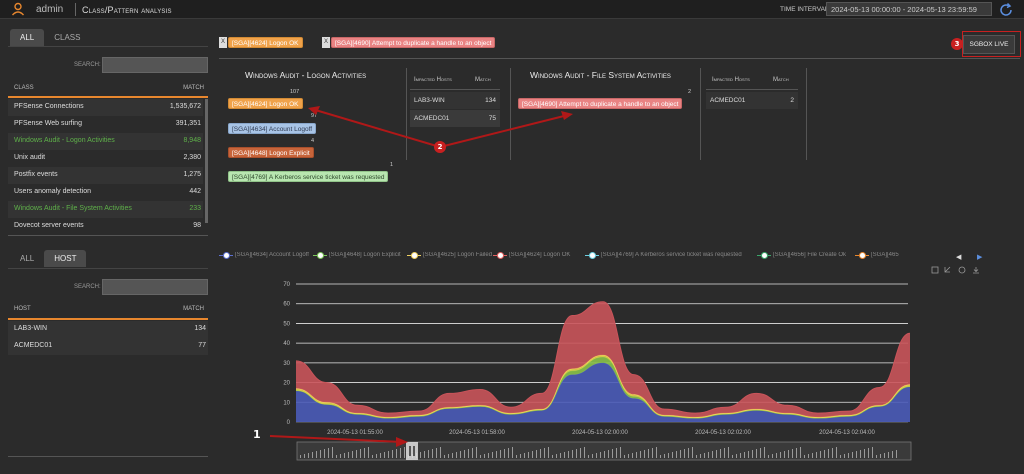 The width and height of the screenshot is (1024, 474). Describe the element at coordinates (108, 46) in the screenshot. I see `tab-divider` at that location.